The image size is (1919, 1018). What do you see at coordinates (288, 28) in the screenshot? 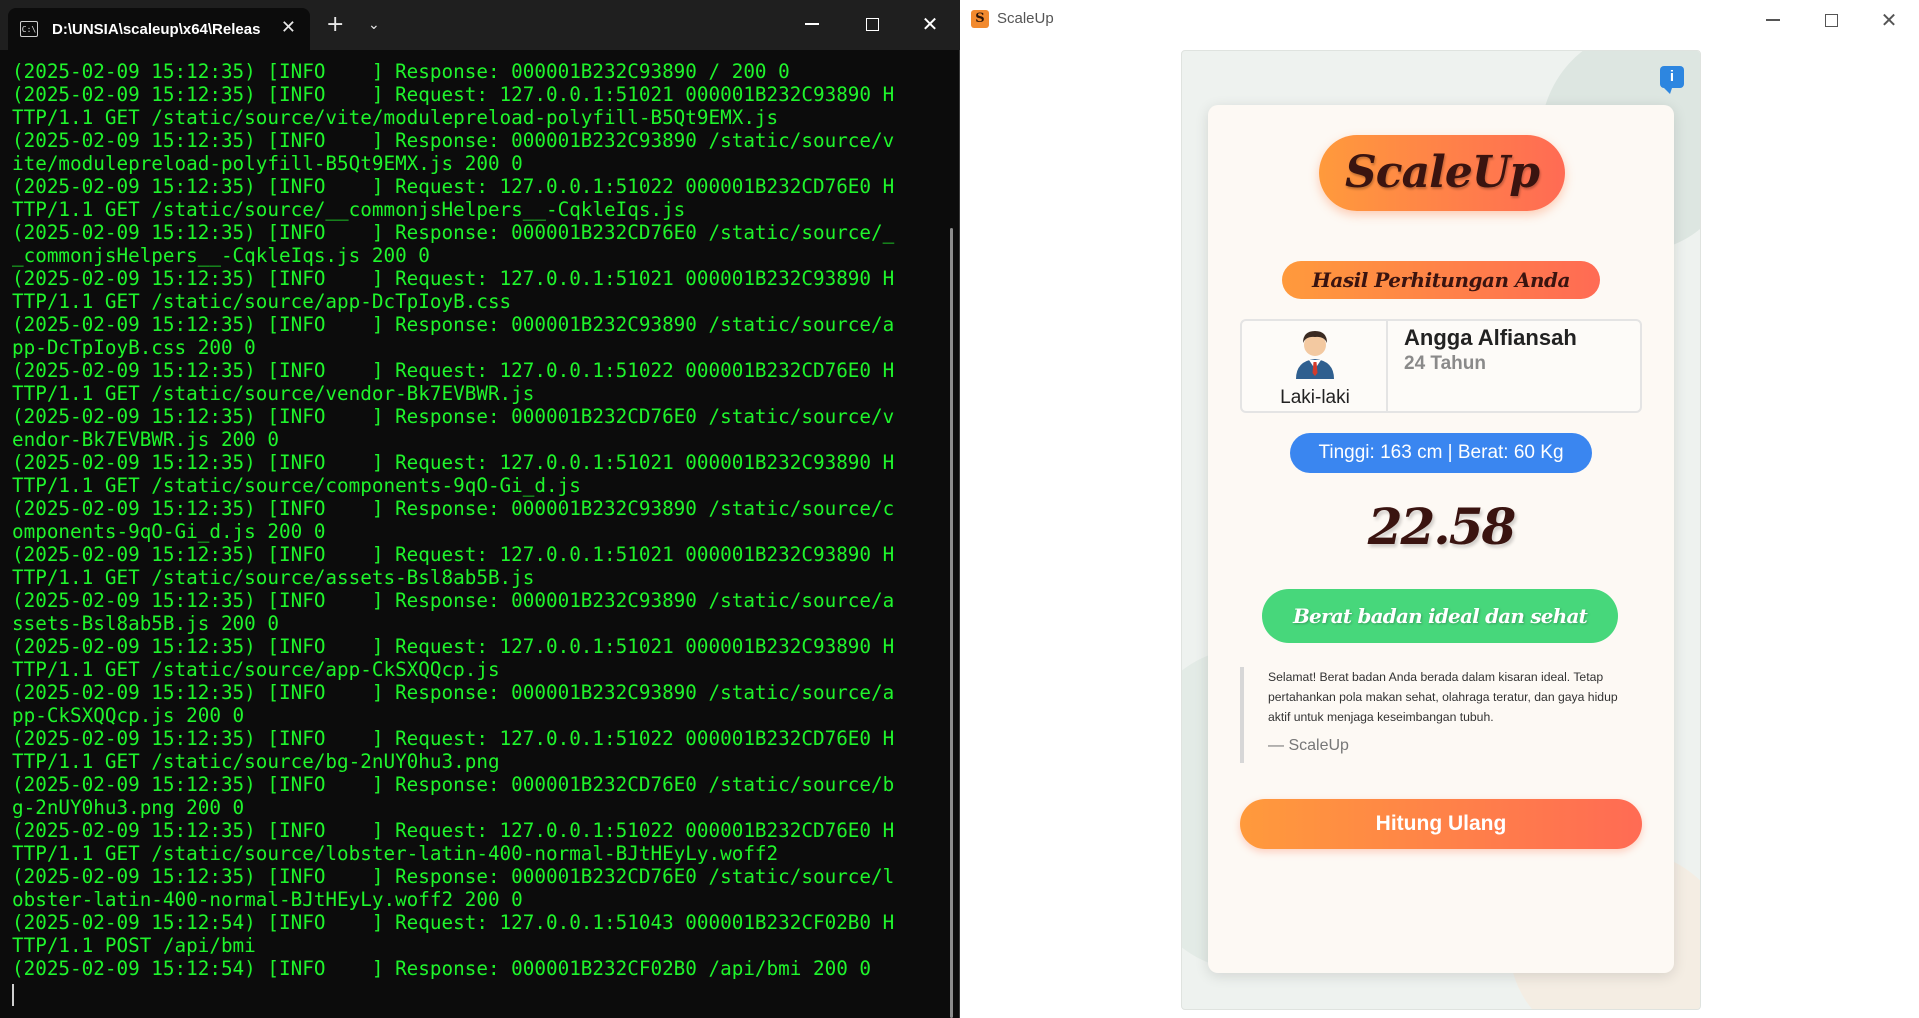
I see `close-icon: ✕` at bounding box center [288, 28].